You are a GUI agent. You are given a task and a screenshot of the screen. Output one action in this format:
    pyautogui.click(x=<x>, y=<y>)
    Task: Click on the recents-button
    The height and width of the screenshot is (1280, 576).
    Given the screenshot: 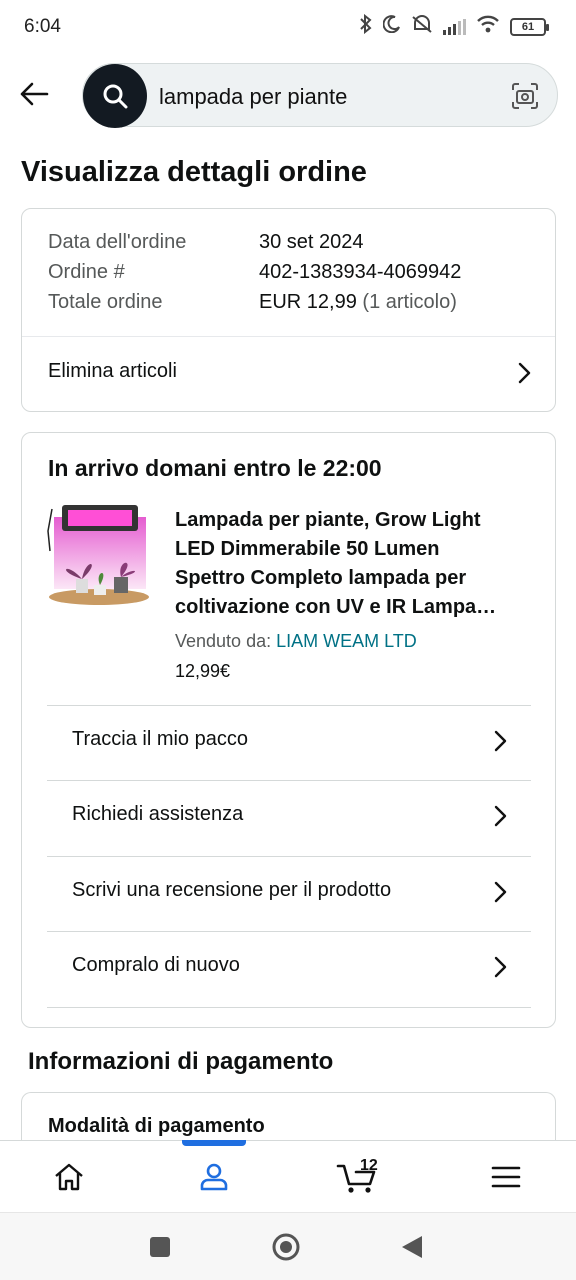 What is the action you would take?
    pyautogui.click(x=160, y=1247)
    